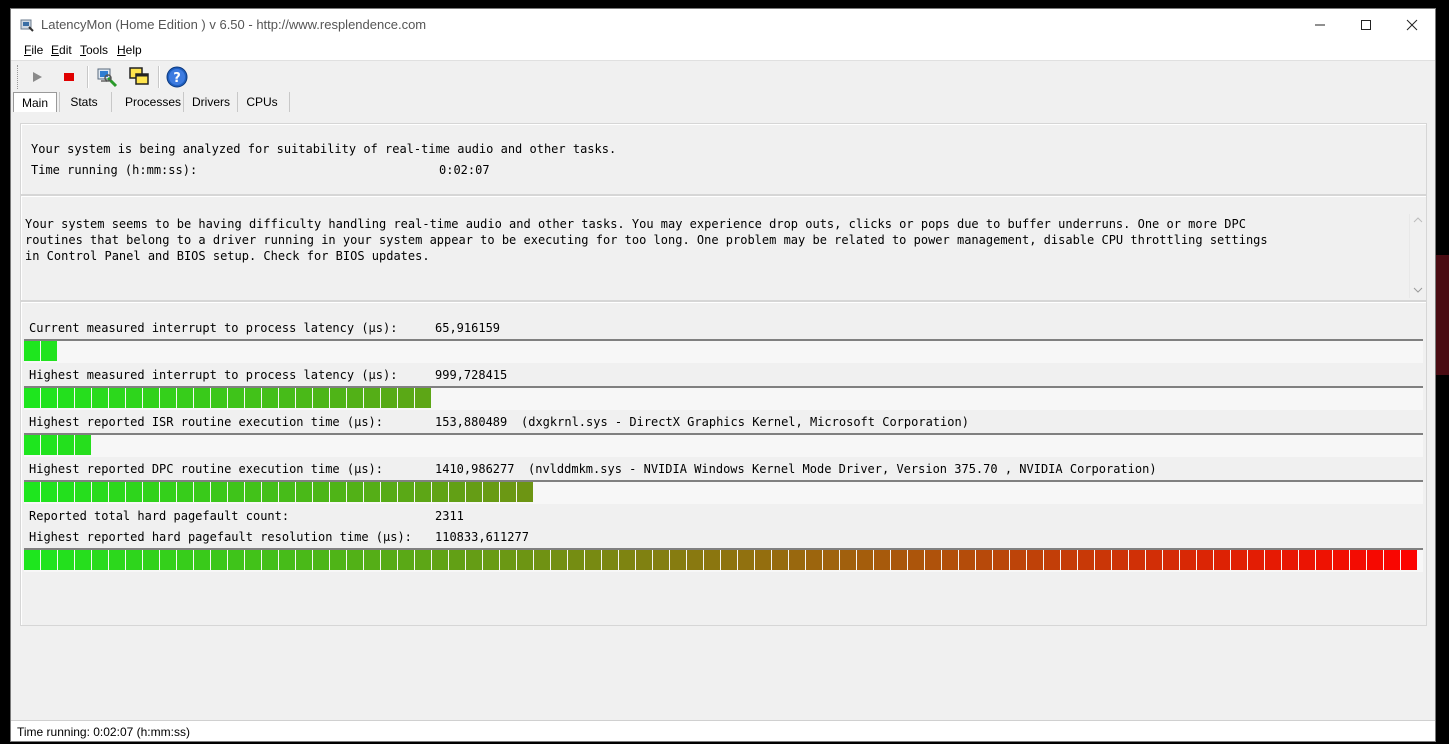  I want to click on close-button, so click(1412, 25).